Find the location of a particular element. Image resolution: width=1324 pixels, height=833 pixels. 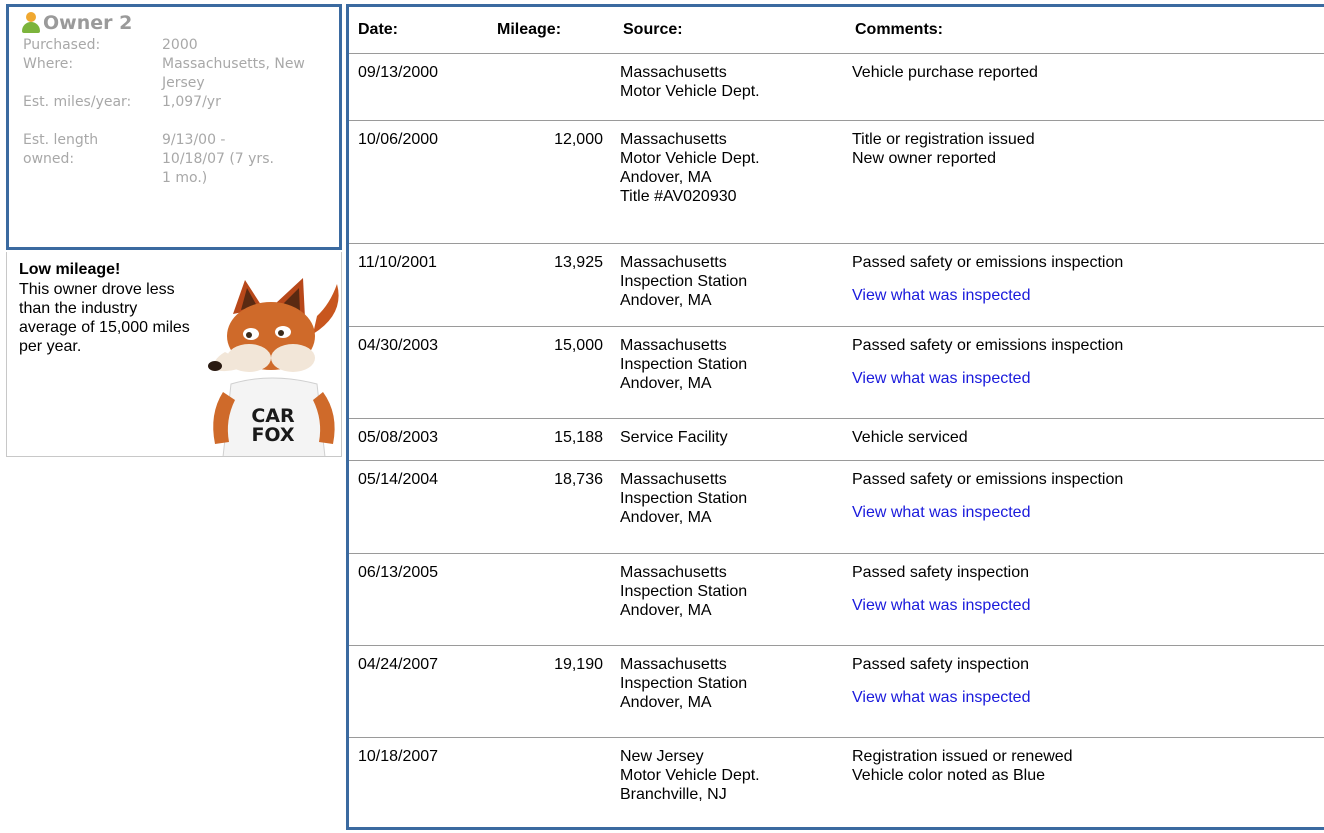

source-line: New Jersey is located at coordinates (662, 756).